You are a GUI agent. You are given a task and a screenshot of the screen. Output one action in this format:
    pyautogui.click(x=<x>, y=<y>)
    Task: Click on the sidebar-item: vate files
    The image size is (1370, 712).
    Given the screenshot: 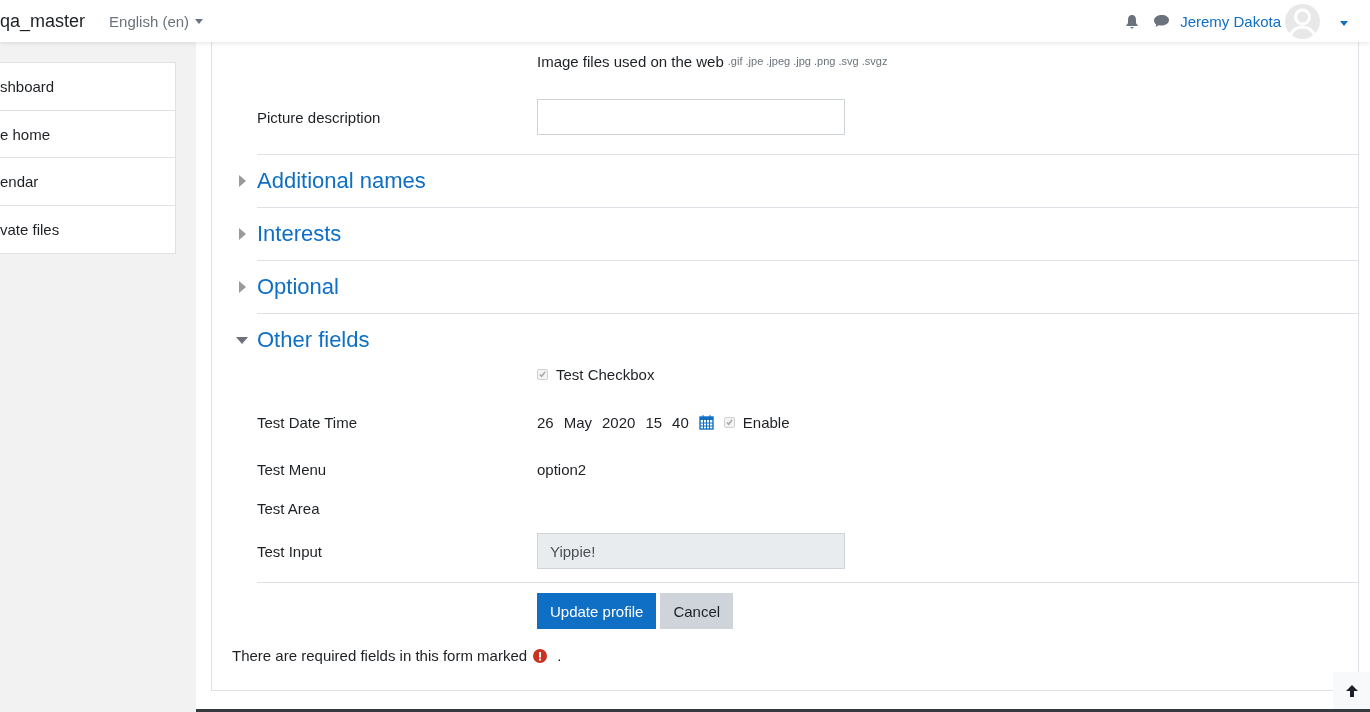 What is the action you would take?
    pyautogui.click(x=87, y=229)
    